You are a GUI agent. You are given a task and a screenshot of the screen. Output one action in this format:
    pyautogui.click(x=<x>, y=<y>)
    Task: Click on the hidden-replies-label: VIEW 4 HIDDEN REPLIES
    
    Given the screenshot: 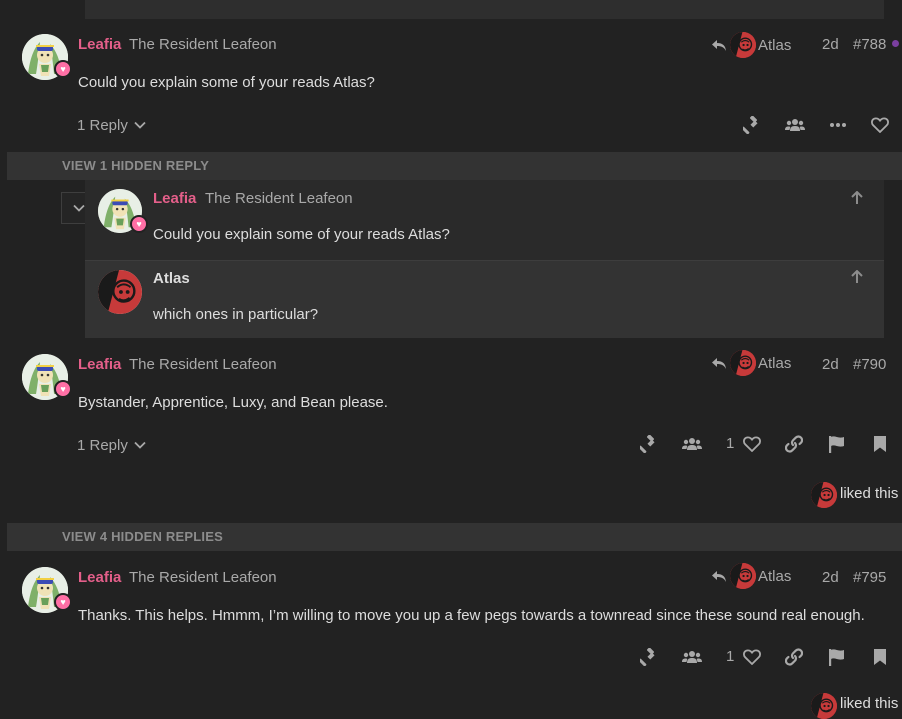 What is the action you would take?
    pyautogui.click(x=142, y=536)
    